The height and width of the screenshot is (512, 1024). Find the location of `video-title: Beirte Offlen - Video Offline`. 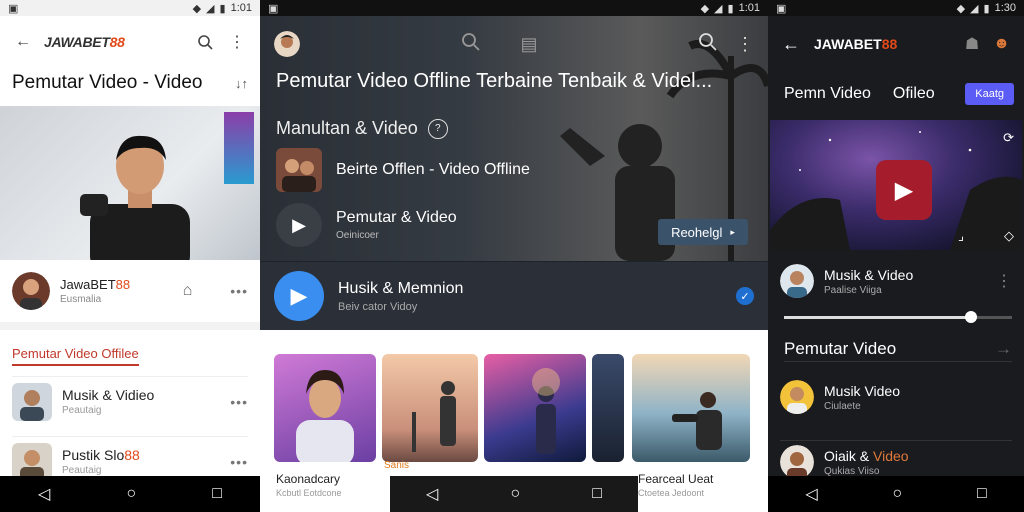

video-title: Beirte Offlen - Video Offline is located at coordinates (433, 169).